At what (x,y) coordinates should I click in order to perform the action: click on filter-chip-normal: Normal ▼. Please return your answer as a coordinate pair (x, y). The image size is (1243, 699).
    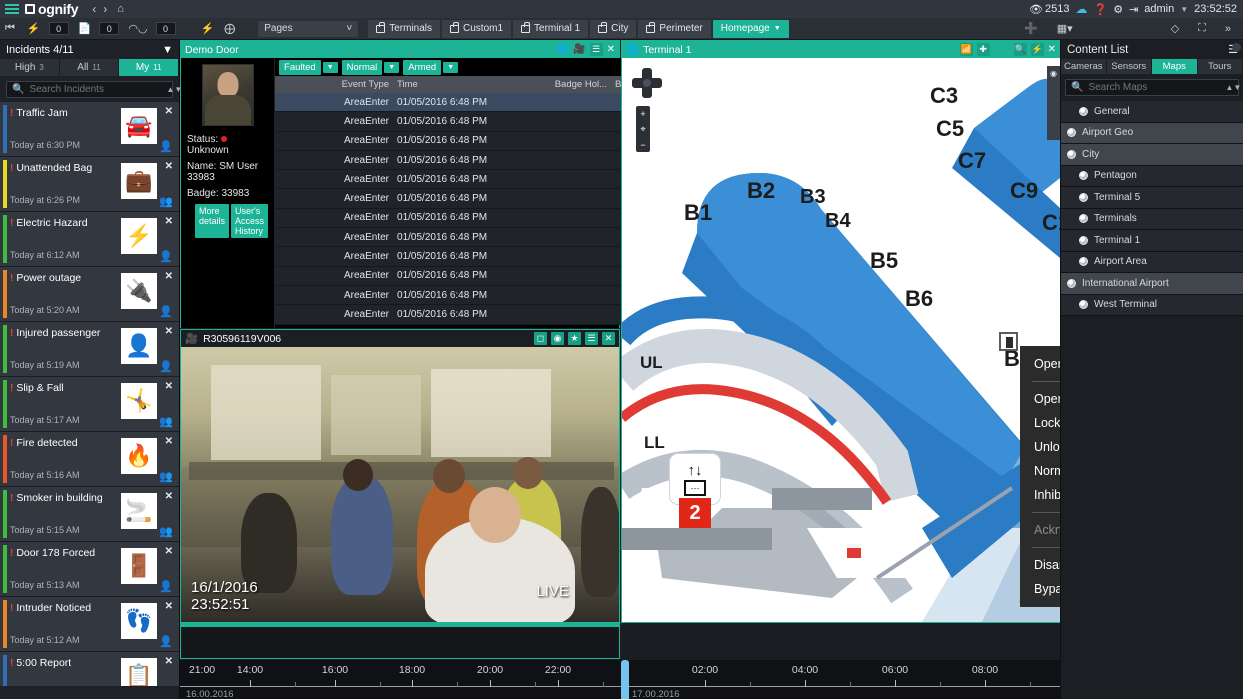
    Looking at the image, I should click on (370, 67).